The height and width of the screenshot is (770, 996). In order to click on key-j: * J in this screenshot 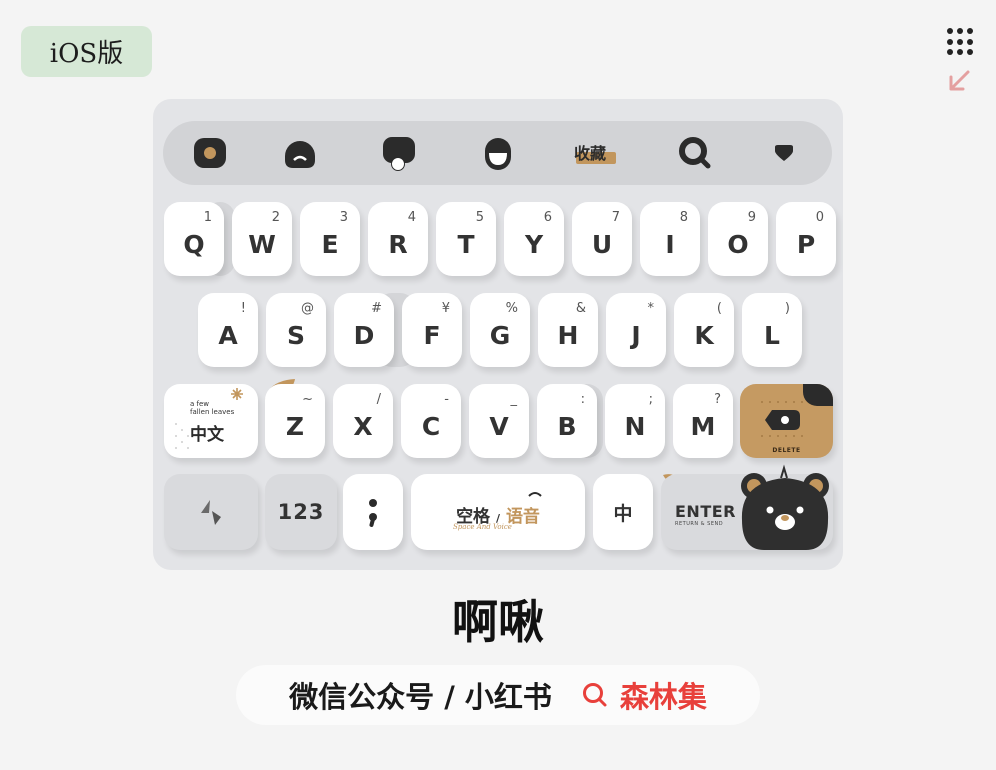, I will do `click(636, 330)`.